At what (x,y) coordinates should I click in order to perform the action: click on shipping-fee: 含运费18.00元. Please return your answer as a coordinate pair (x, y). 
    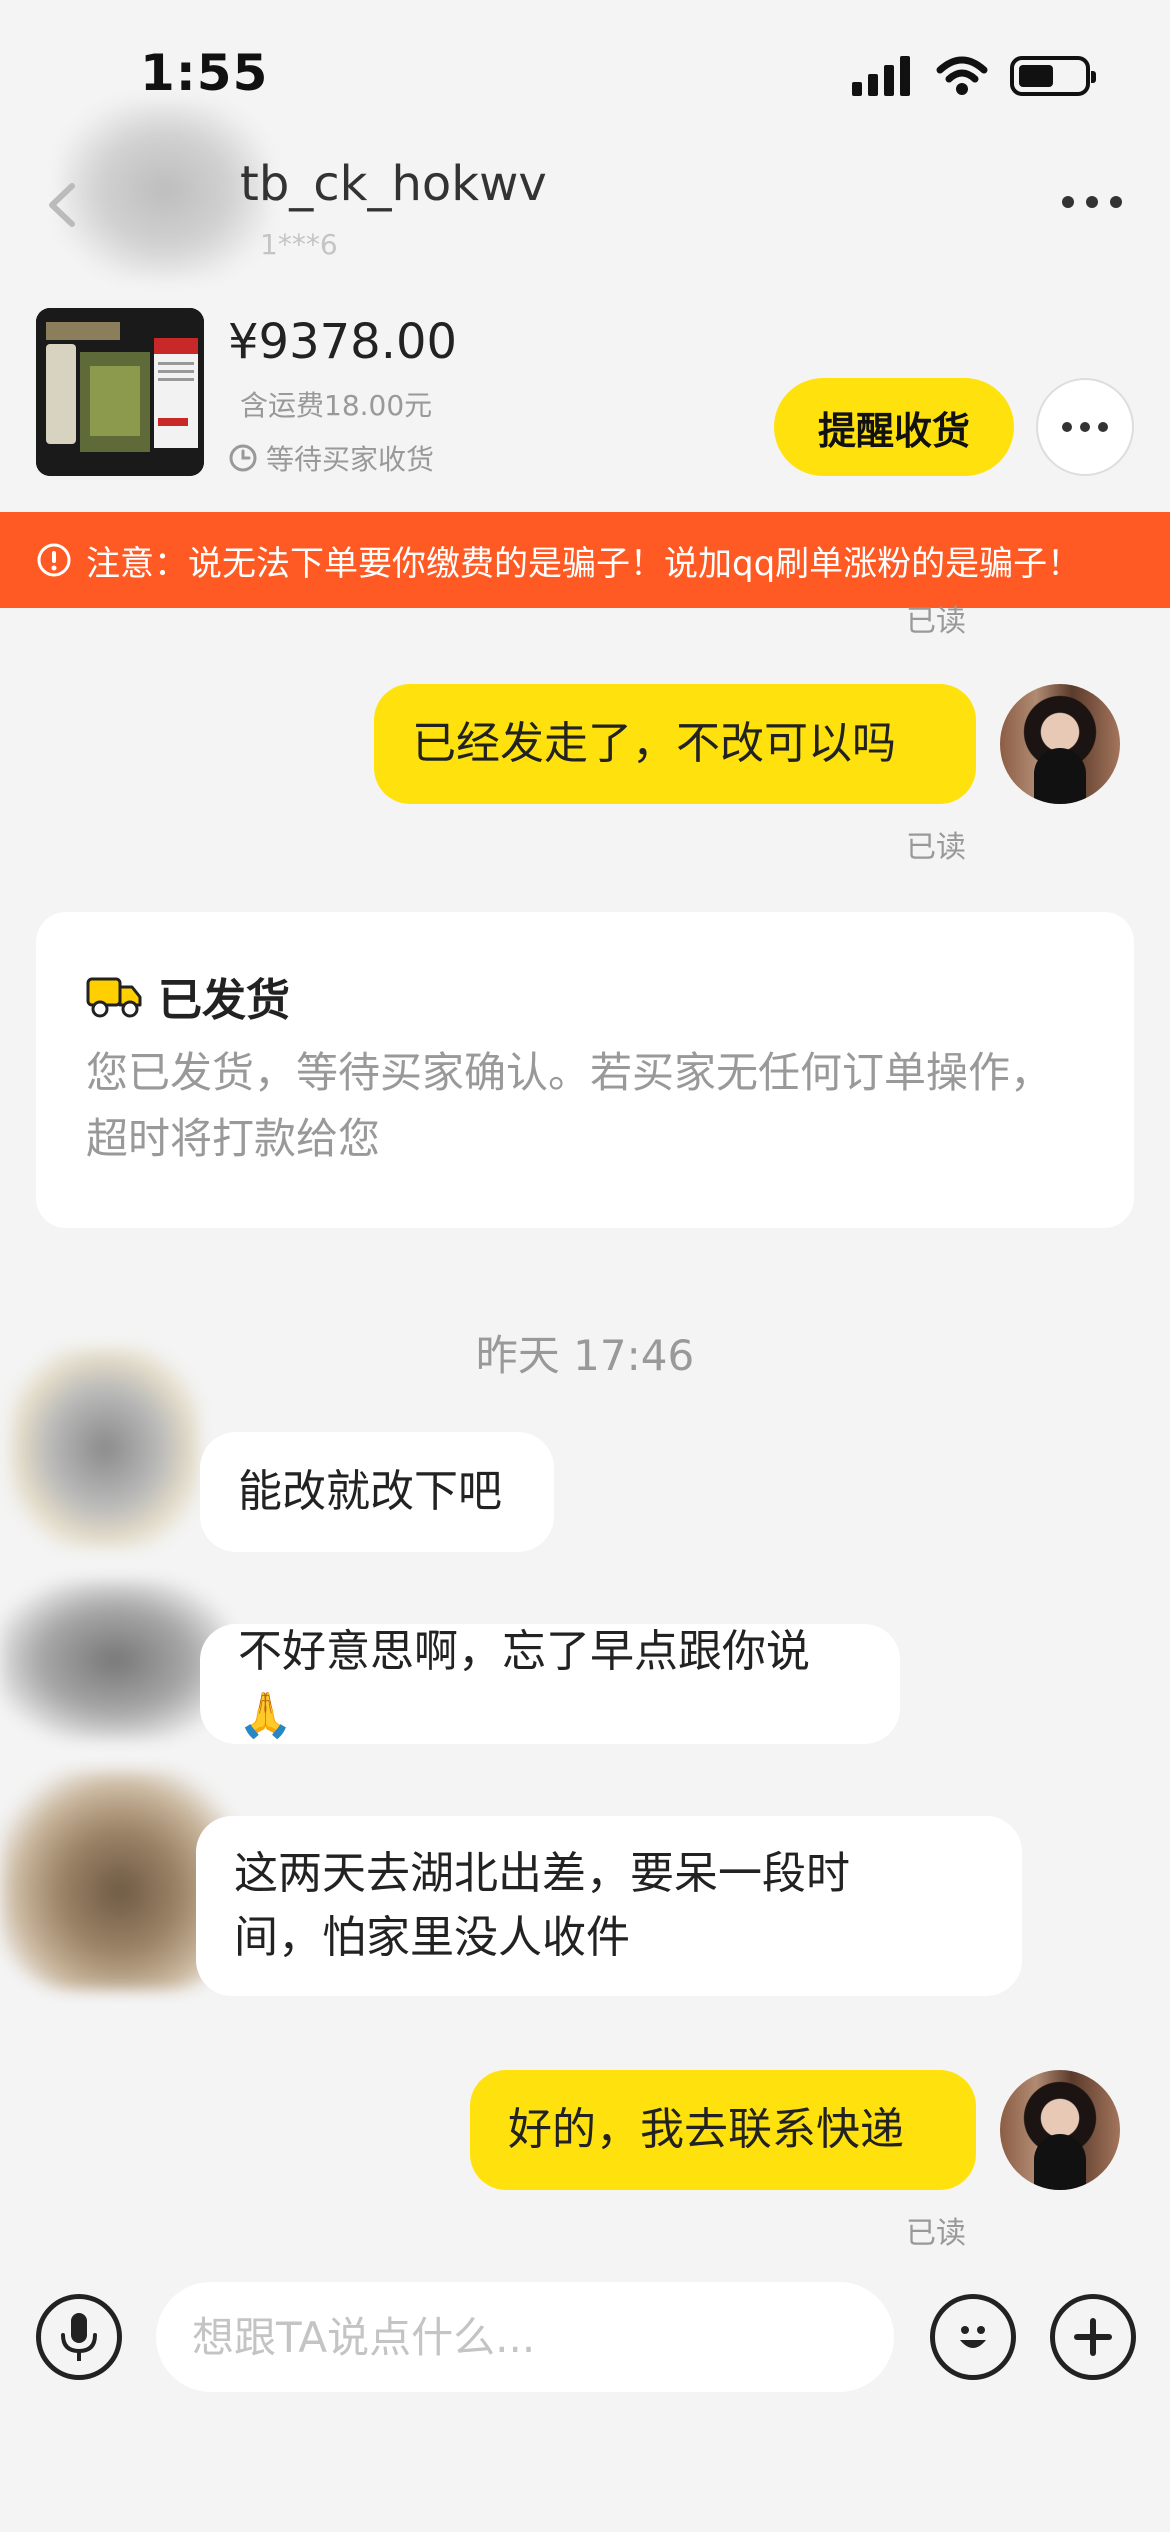
    Looking at the image, I should click on (336, 405).